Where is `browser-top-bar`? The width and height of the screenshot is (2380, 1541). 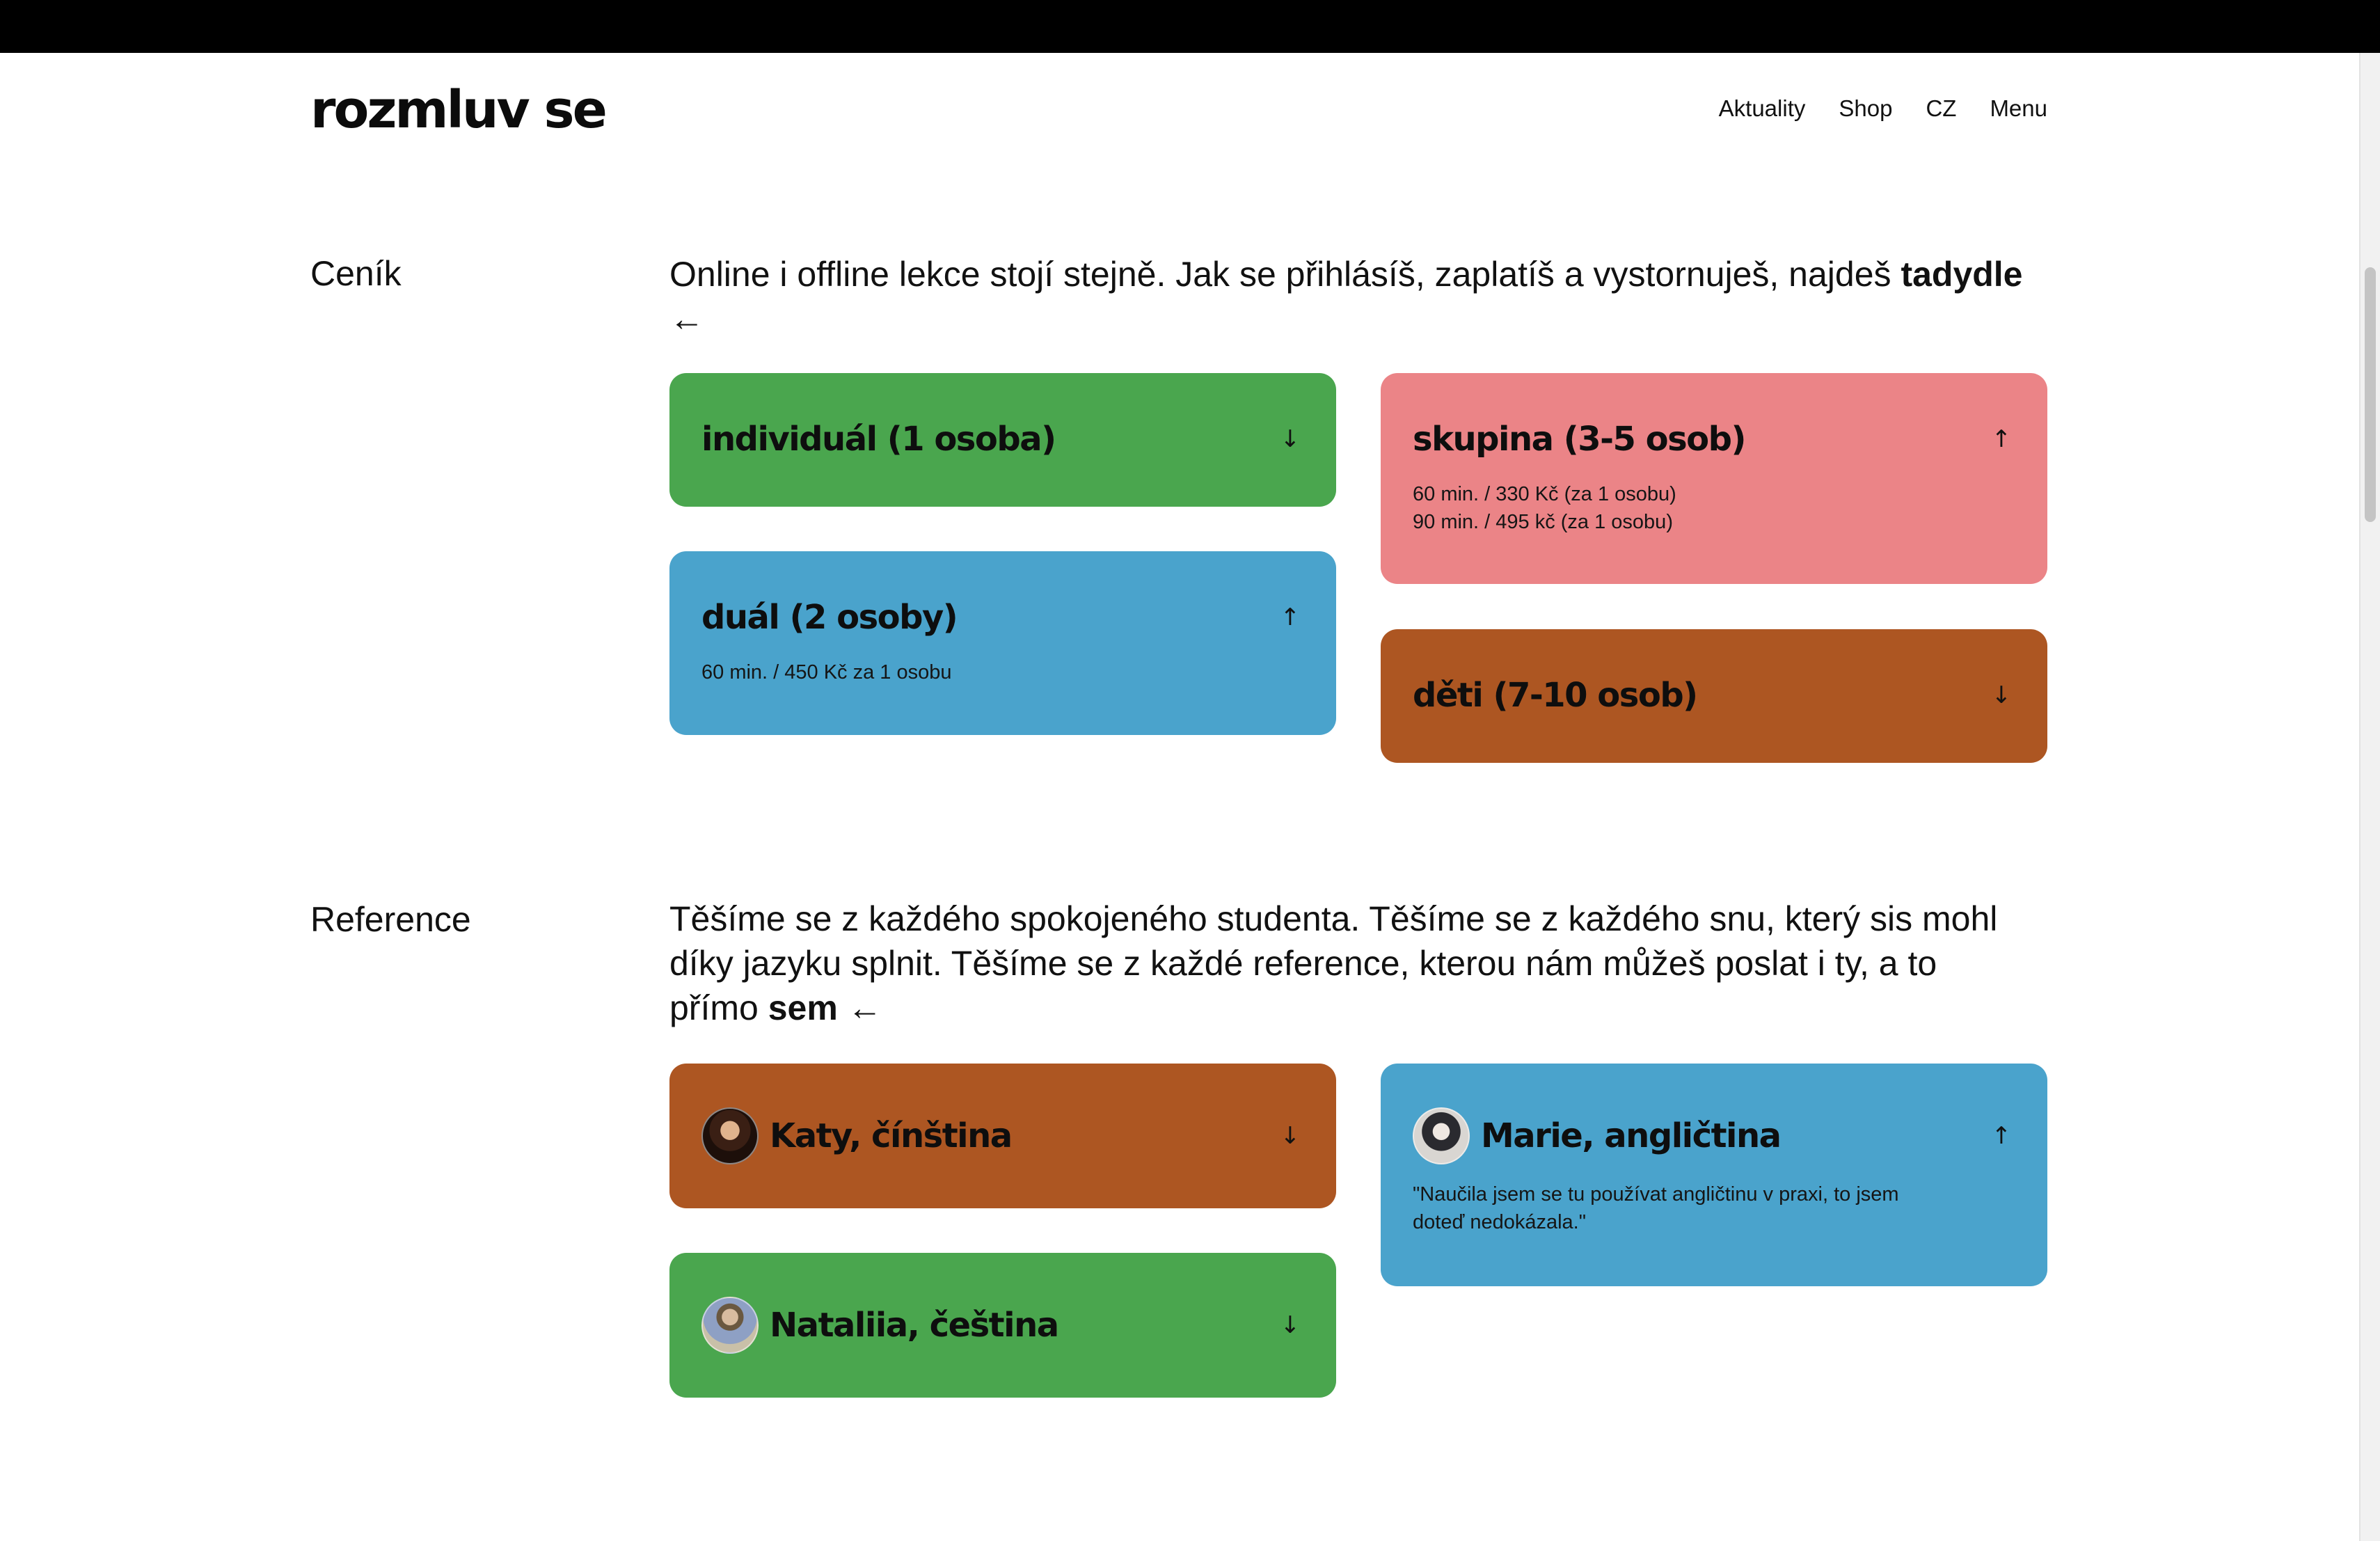 browser-top-bar is located at coordinates (1190, 26).